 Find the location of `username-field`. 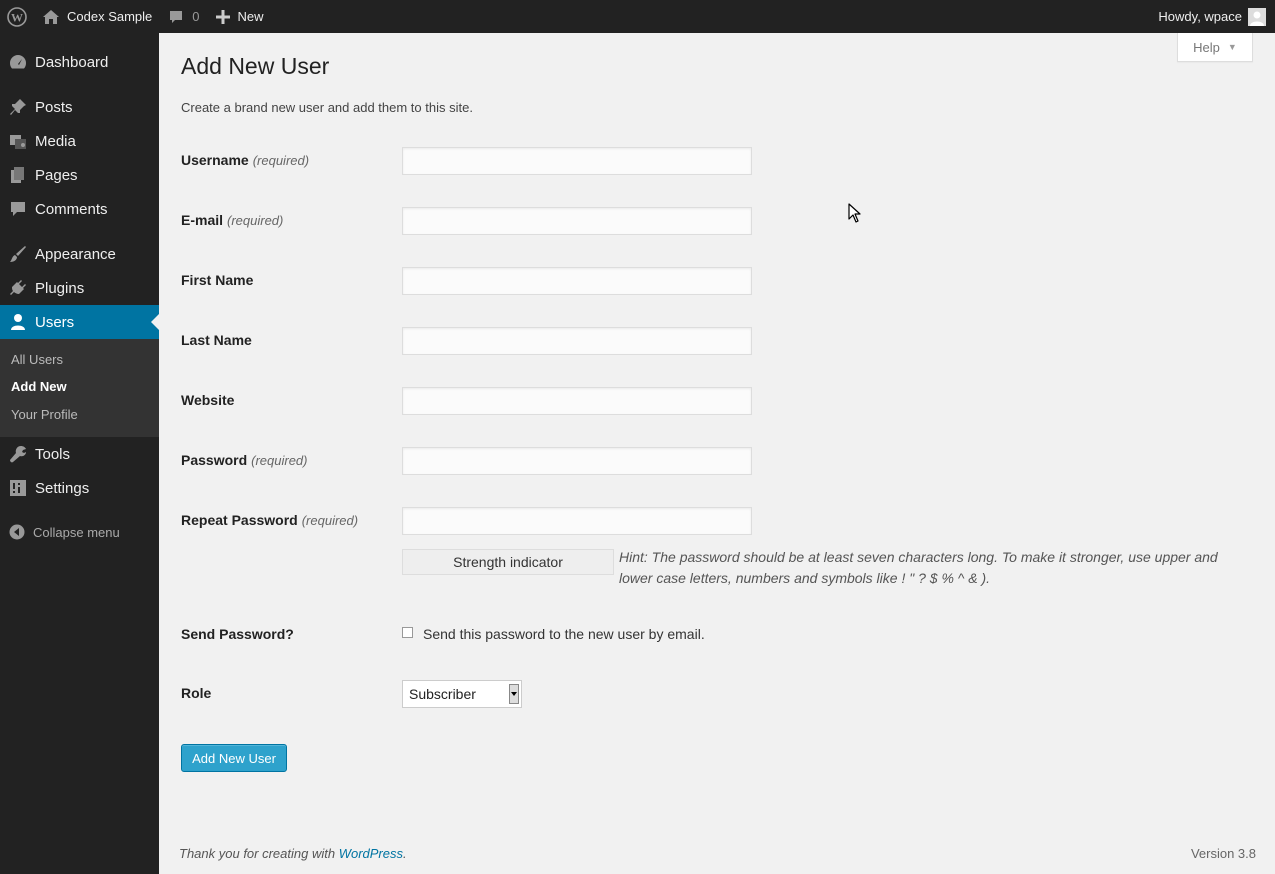

username-field is located at coordinates (577, 161).